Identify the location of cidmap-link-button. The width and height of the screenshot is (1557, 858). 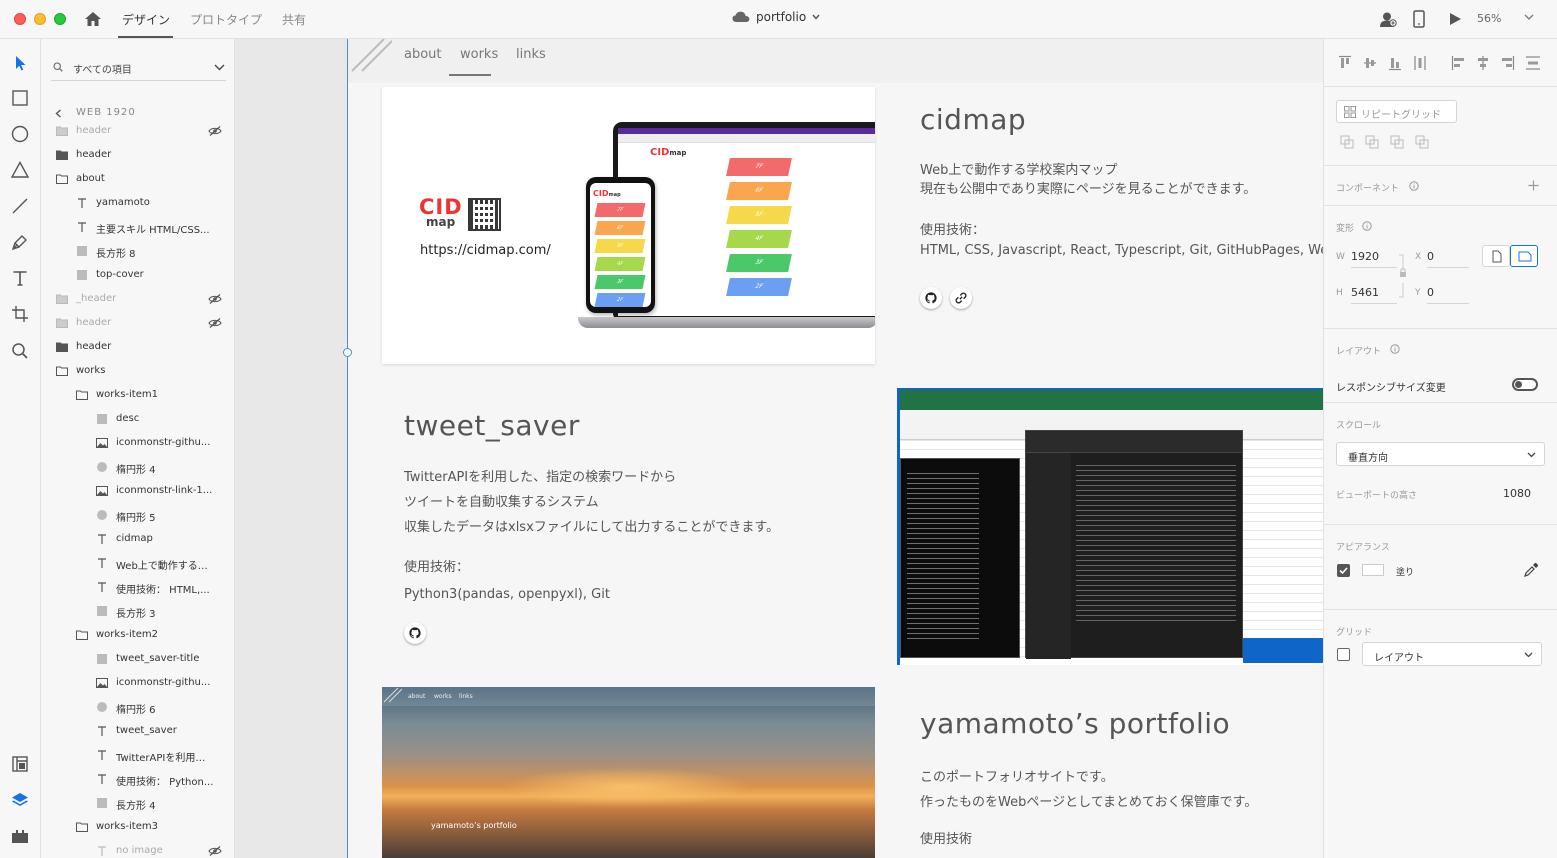
(961, 298).